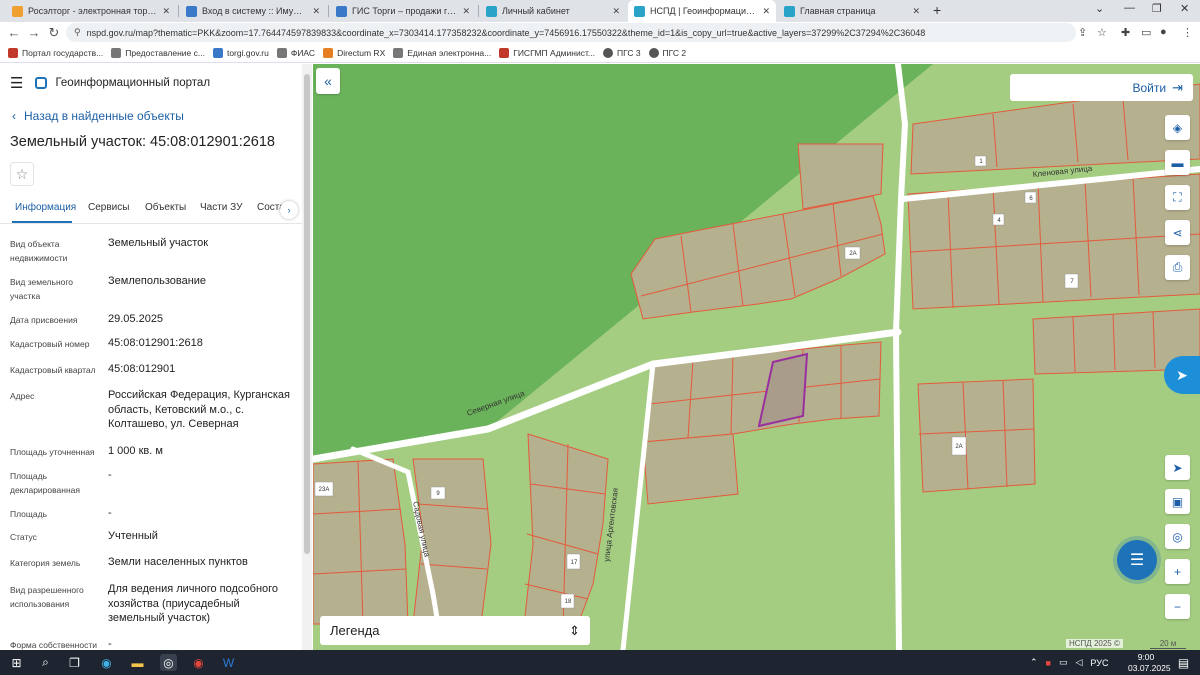 The width and height of the screenshot is (1200, 675). I want to click on bookmark: torgi.gov.ru, so click(240, 52).